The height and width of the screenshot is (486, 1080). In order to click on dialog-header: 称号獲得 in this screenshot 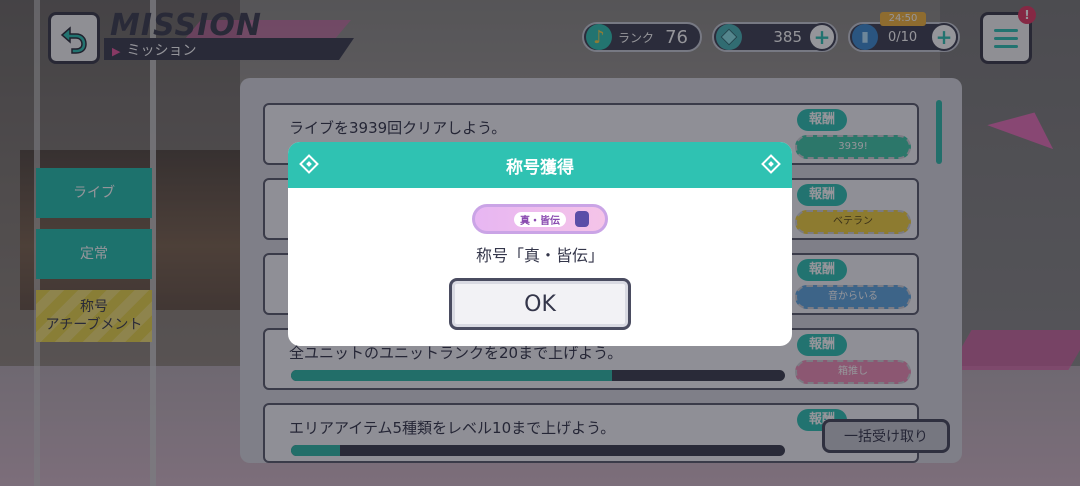, I will do `click(540, 165)`.